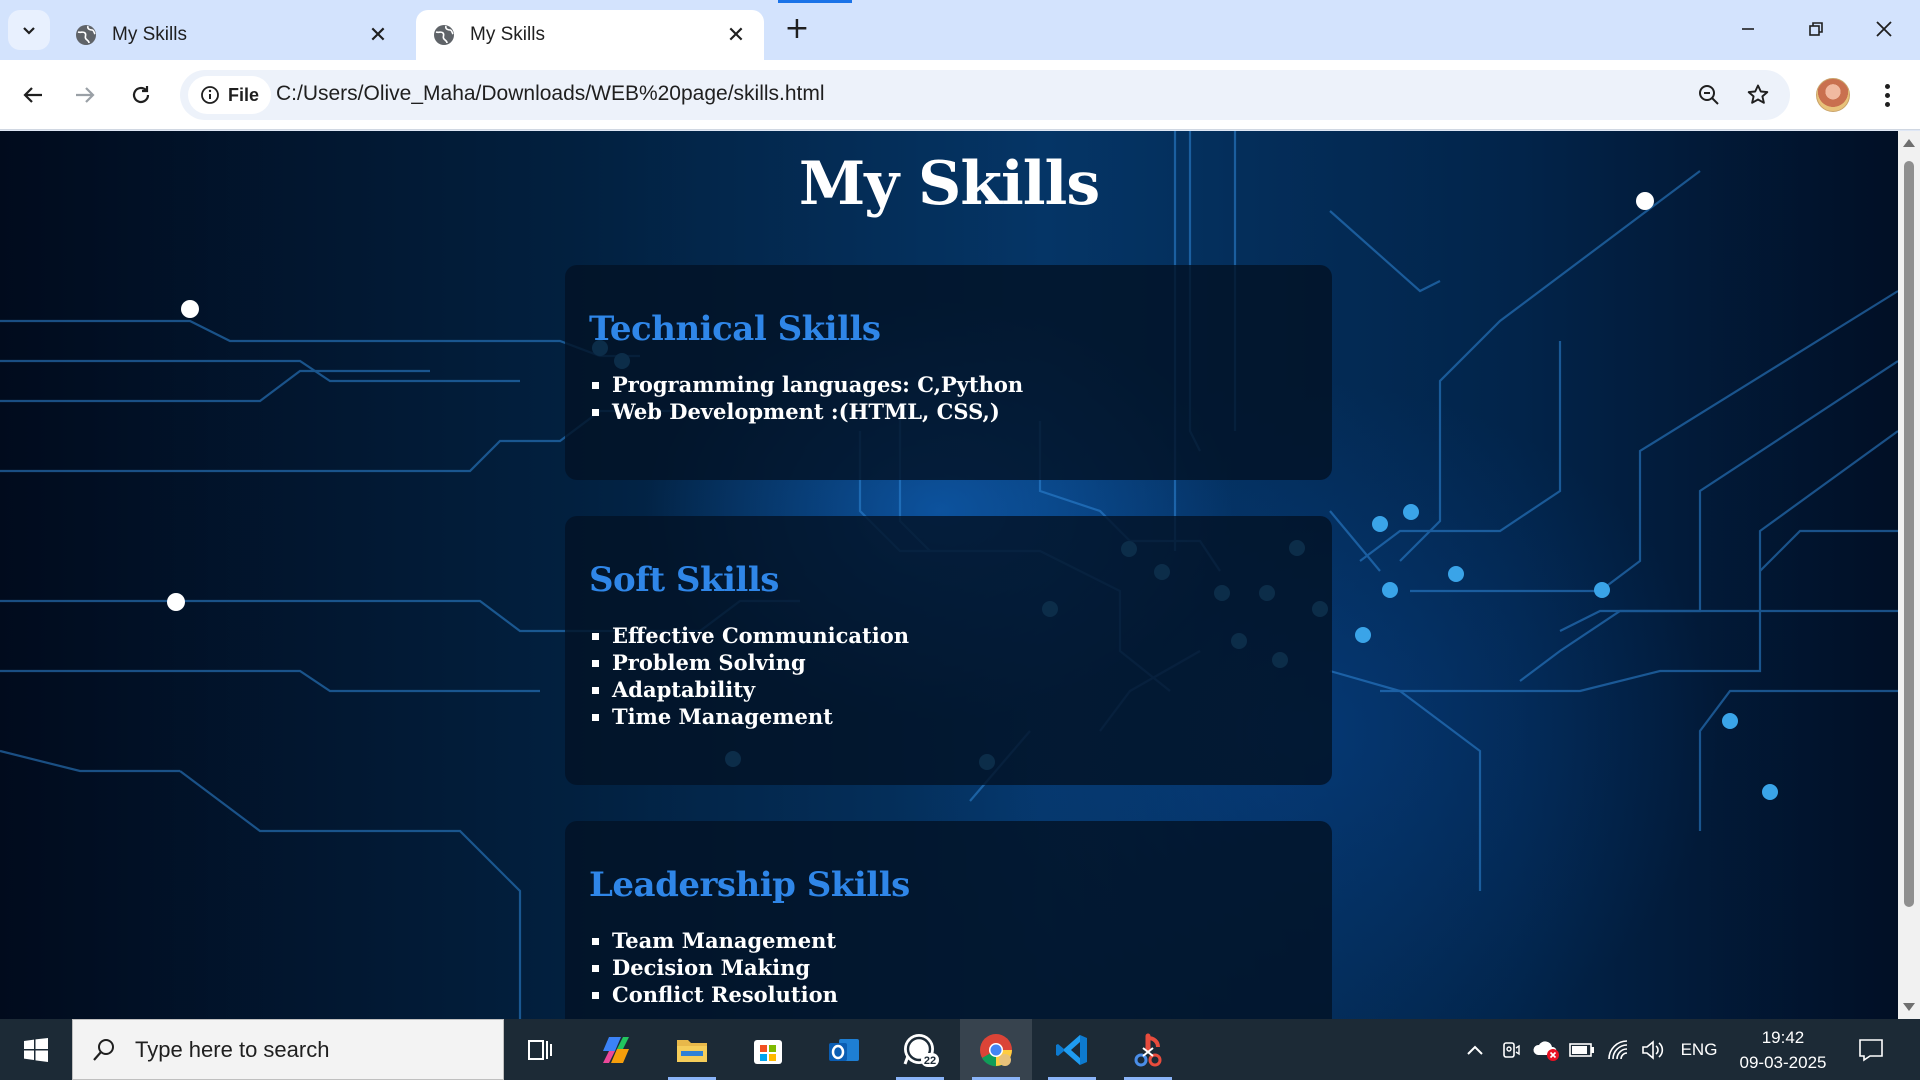 The image size is (1920, 1080). What do you see at coordinates (1783, 1037) in the screenshot?
I see `clock-time: 19:42` at bounding box center [1783, 1037].